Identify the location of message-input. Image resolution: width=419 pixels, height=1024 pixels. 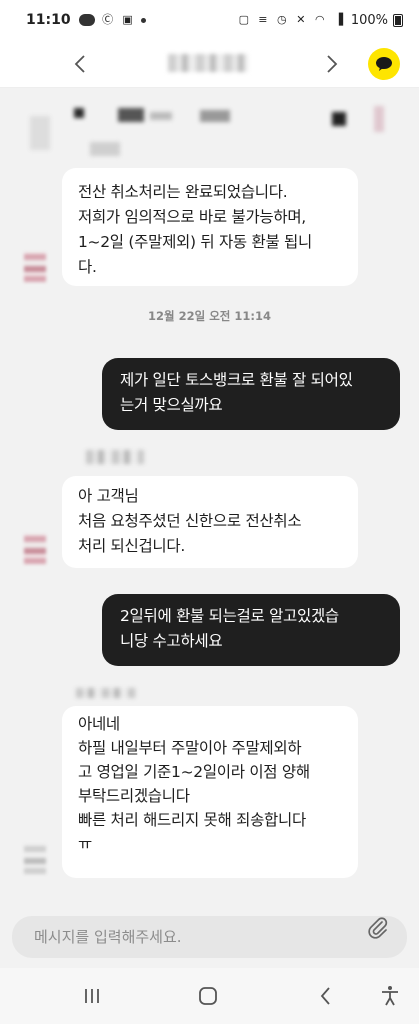
(209, 937).